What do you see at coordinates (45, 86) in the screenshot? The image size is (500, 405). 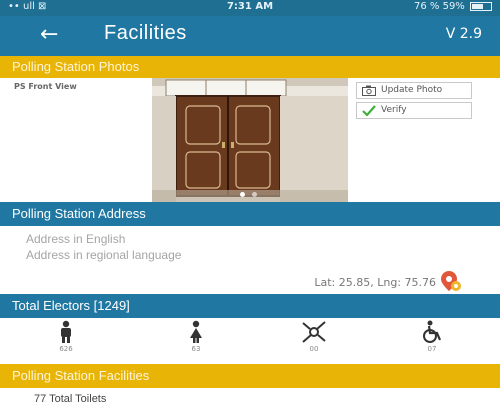 I see `photo-caption: PS Front View` at bounding box center [45, 86].